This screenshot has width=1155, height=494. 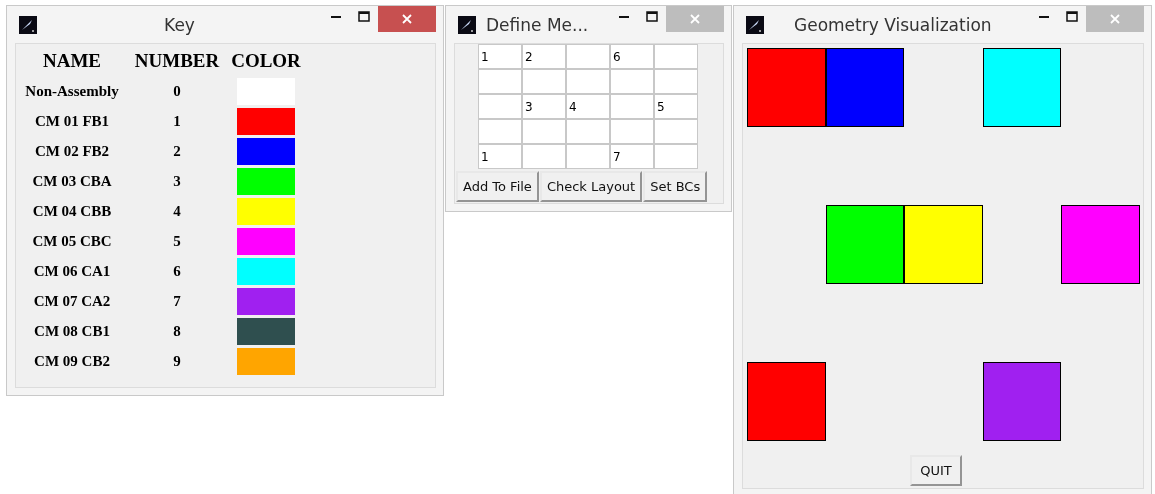 I want to click on action-button: Add To File, so click(x=497, y=186).